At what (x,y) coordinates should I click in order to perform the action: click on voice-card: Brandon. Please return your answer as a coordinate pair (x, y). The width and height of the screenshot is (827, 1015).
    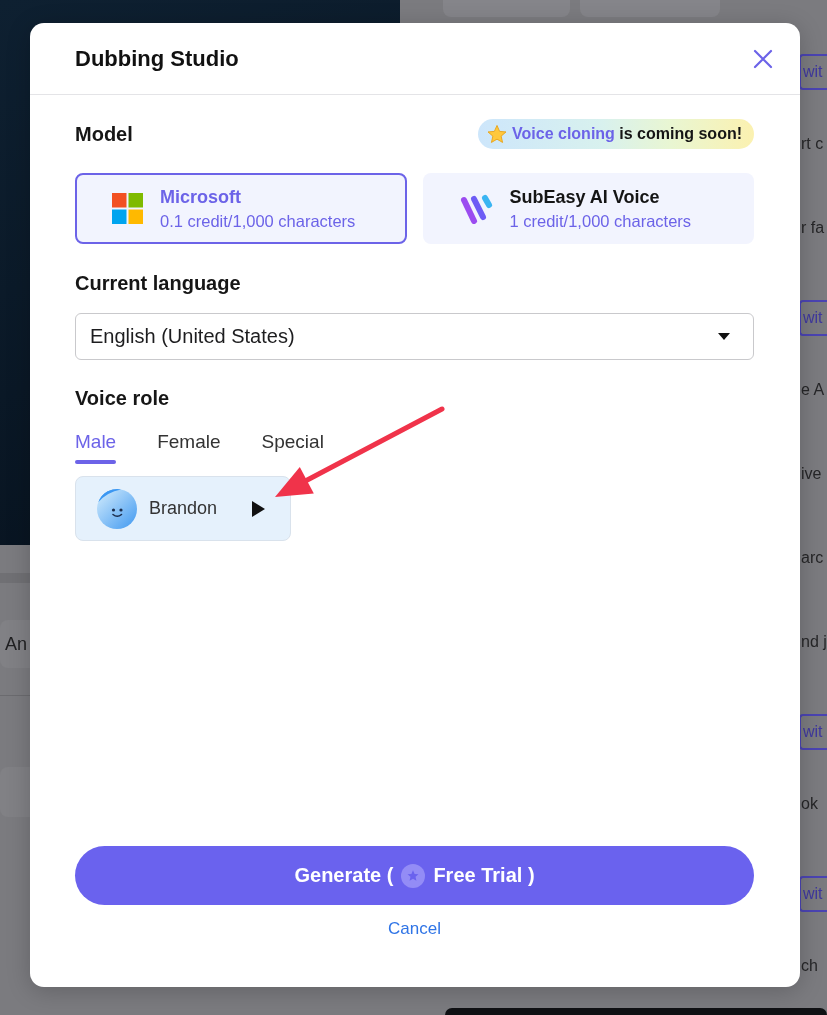
    Looking at the image, I should click on (183, 508).